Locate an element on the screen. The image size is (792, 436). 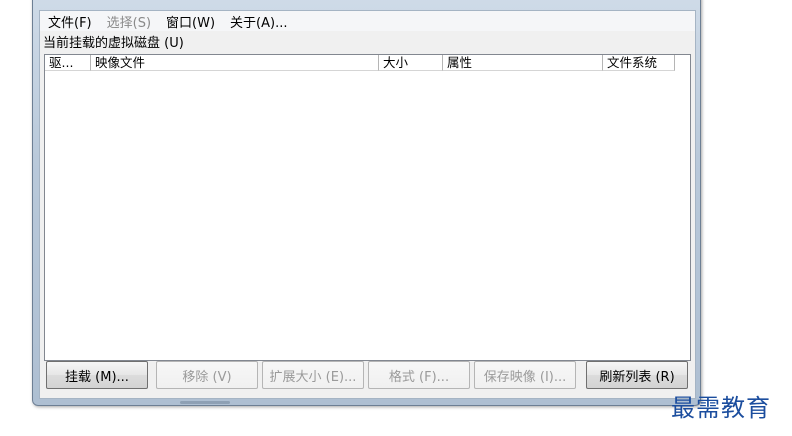
menu-file: 文件(F) is located at coordinates (69, 21).